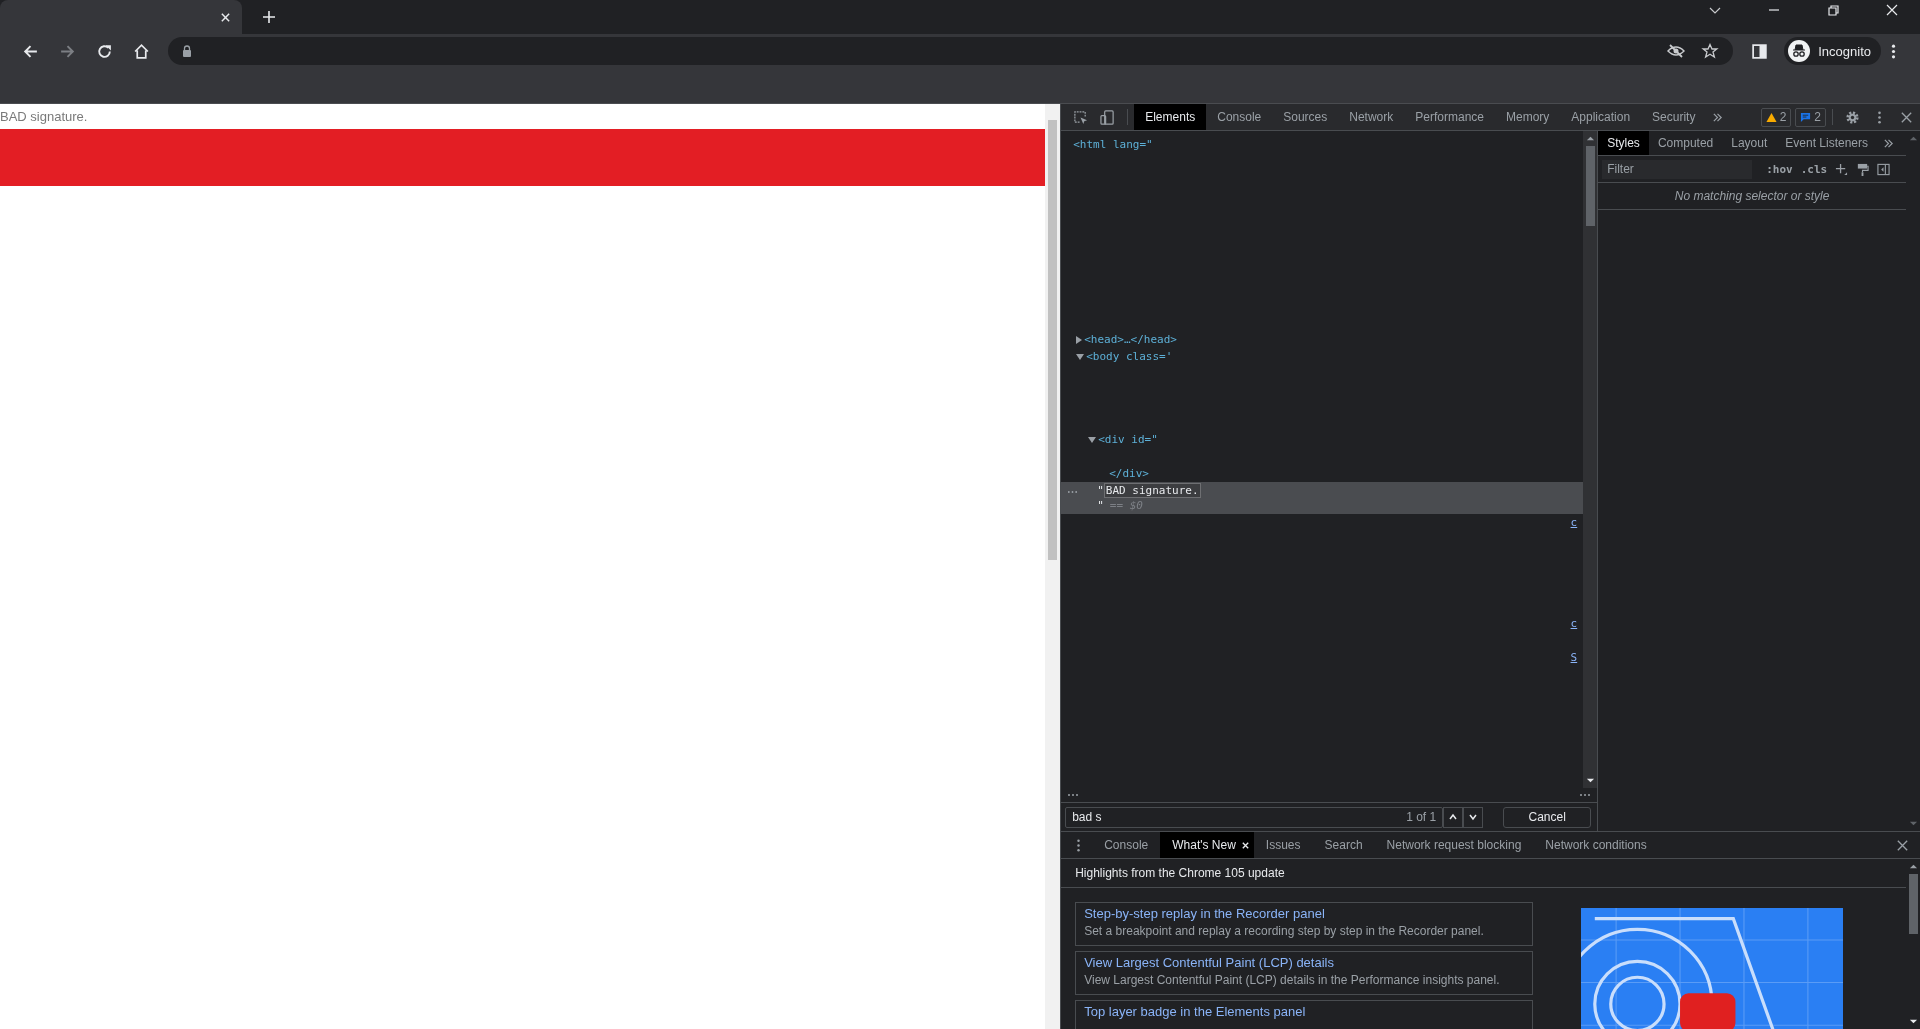 The width and height of the screenshot is (1920, 1029). I want to click on feature-link: Top layer badge in the Elements panel, so click(1304, 1011).